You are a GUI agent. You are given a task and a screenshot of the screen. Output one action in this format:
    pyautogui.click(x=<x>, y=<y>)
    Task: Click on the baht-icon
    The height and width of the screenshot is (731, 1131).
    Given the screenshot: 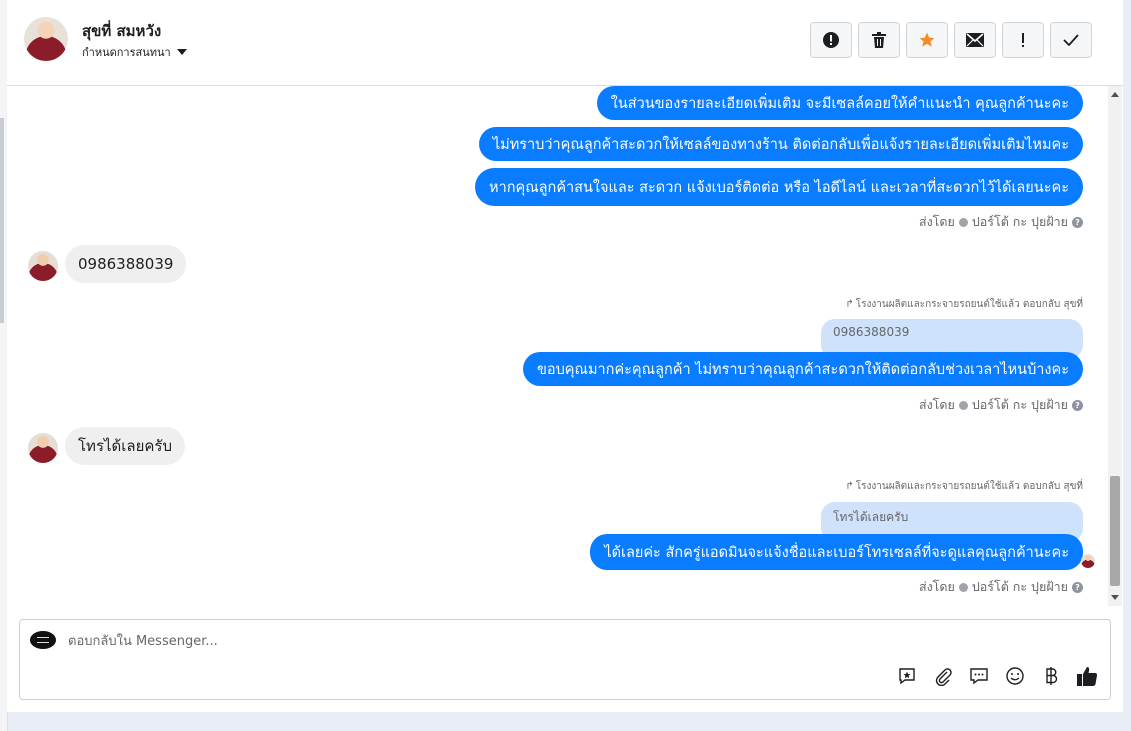 What is the action you would take?
    pyautogui.click(x=1052, y=676)
    